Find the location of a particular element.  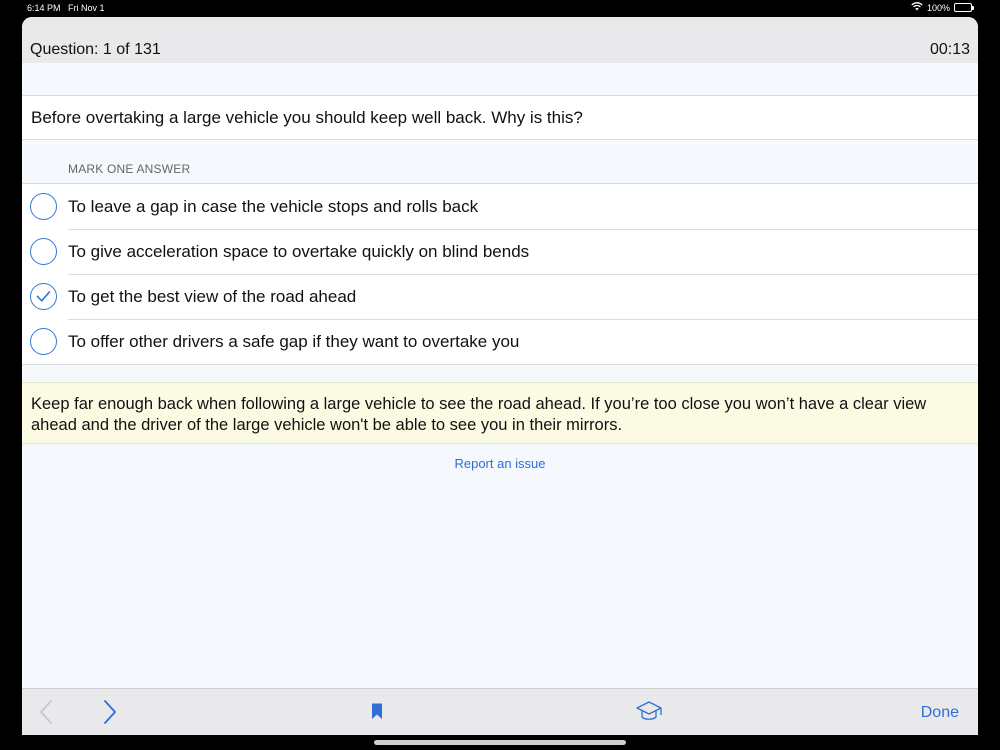

report-issue-link: Report an issue is located at coordinates (500, 463).